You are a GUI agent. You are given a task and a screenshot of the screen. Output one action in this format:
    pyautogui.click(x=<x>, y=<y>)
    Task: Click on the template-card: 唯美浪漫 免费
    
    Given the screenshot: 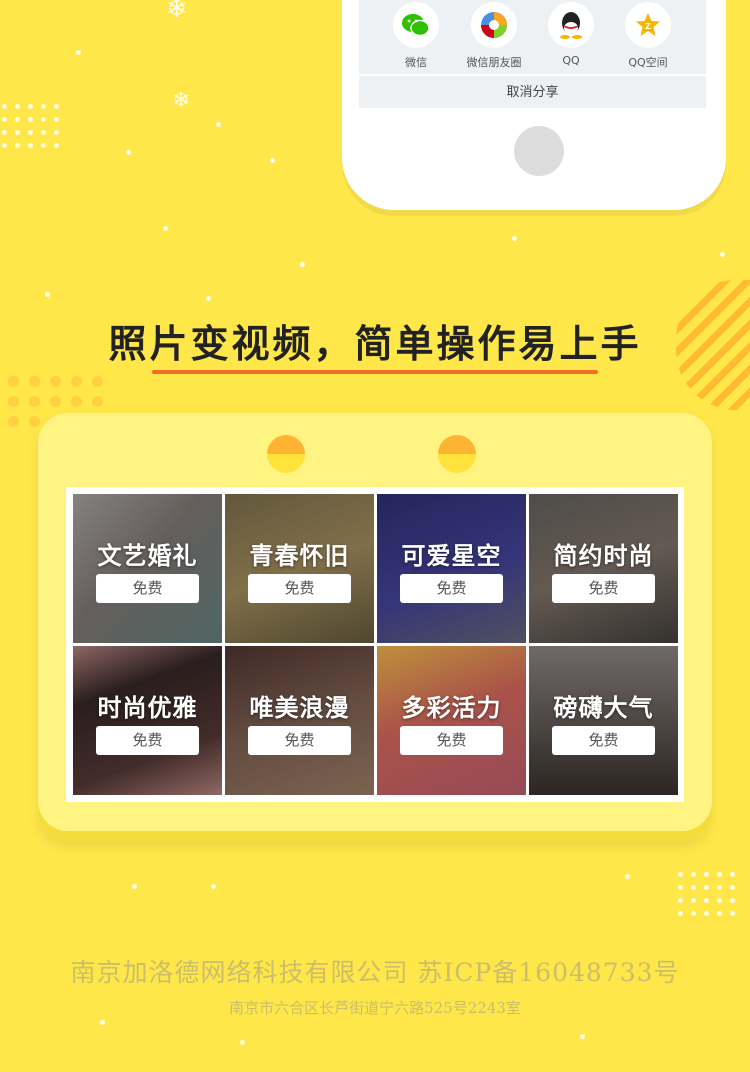 What is the action you would take?
    pyautogui.click(x=299, y=720)
    